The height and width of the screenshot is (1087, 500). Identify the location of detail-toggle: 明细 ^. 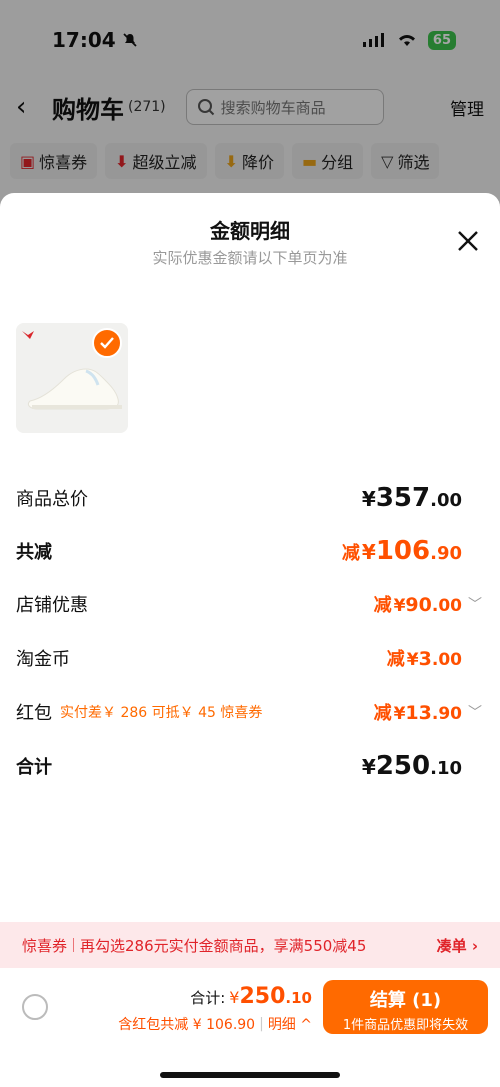
(290, 1024).